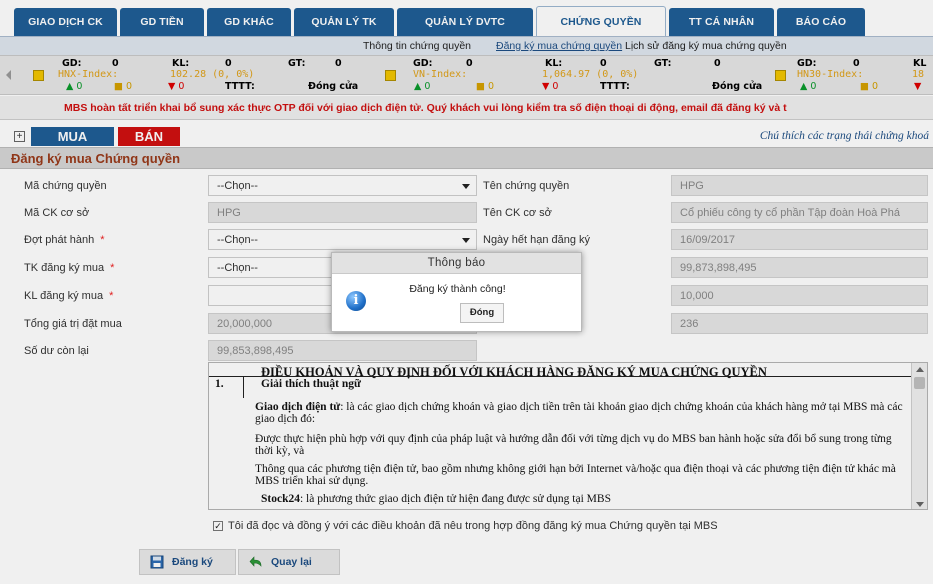 The height and width of the screenshot is (584, 933). I want to click on dialog-title: Thông báo, so click(456, 263).